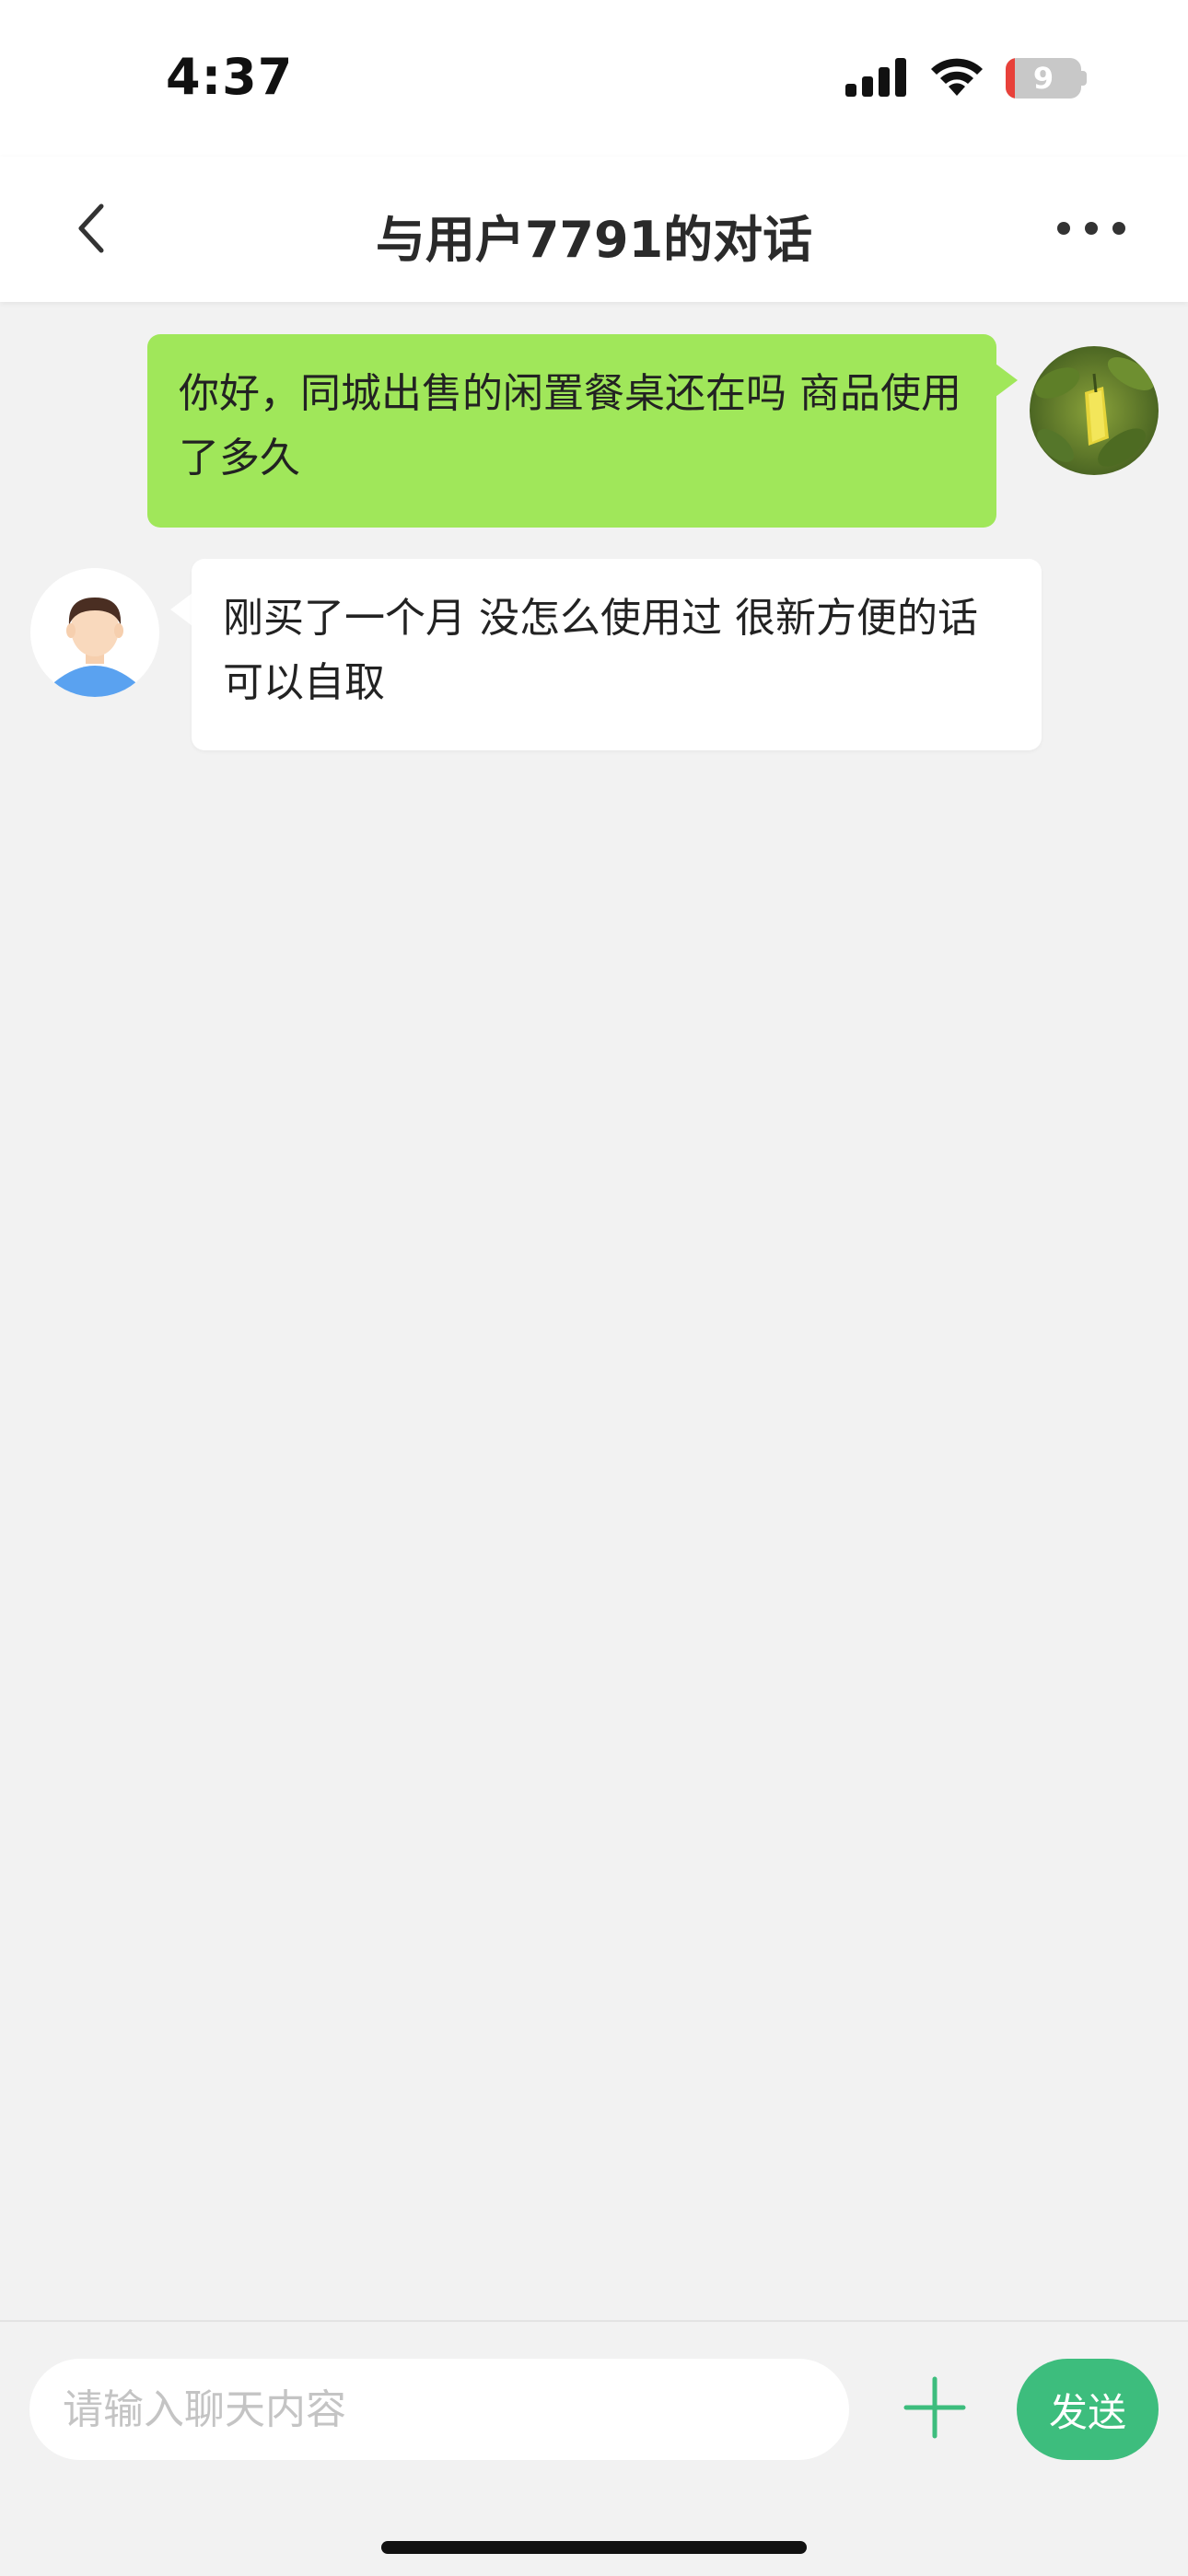 This screenshot has height=2576, width=1188. What do you see at coordinates (594, 2547) in the screenshot?
I see `home-indicator` at bounding box center [594, 2547].